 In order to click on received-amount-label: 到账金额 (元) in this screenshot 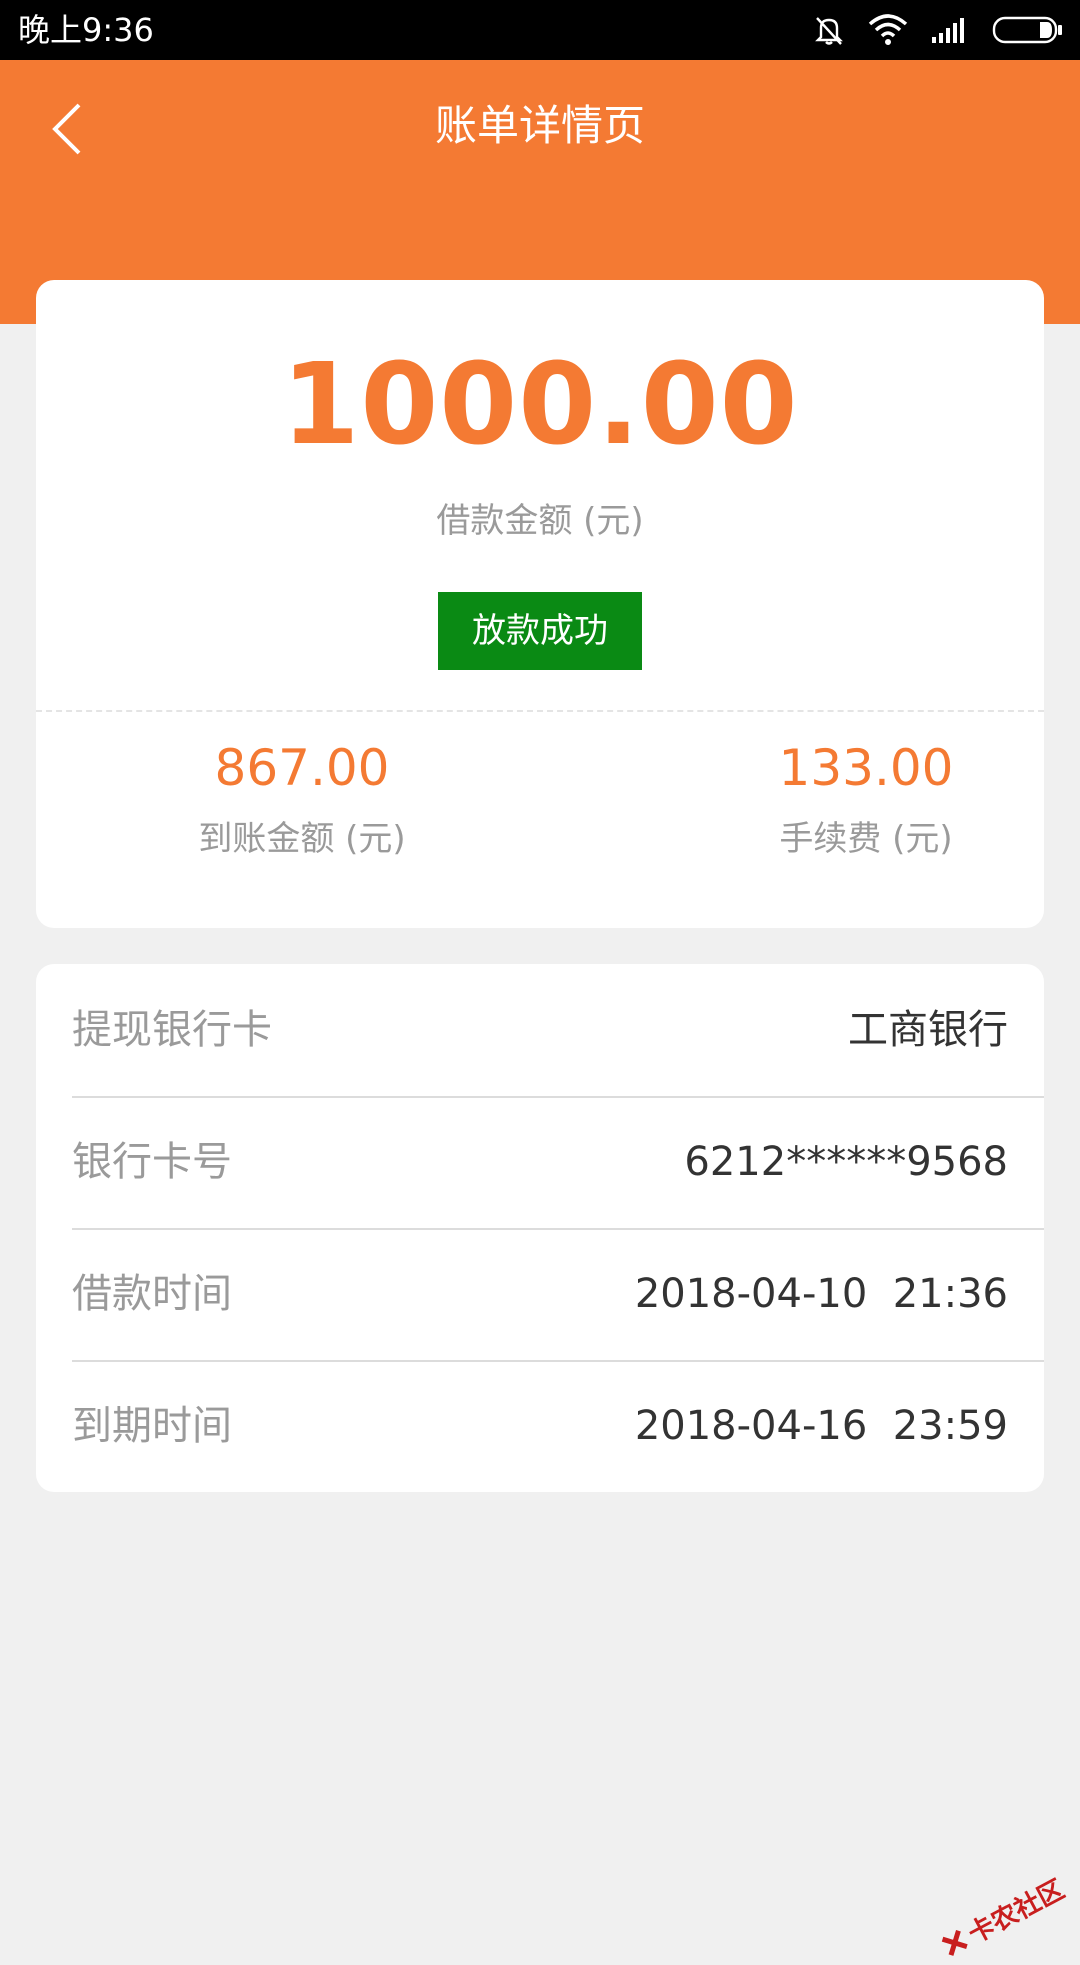, I will do `click(302, 839)`.